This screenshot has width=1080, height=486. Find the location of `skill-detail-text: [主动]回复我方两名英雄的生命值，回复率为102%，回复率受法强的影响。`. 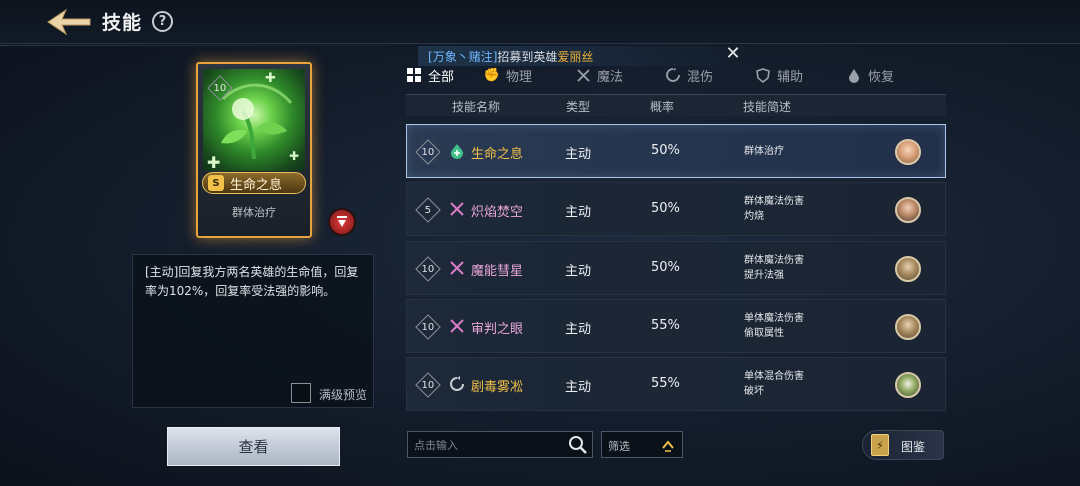

skill-detail-text: [主动]回复我方两名英雄的生命值，回复率为102%，回复率受法强的影响。 is located at coordinates (252, 281).